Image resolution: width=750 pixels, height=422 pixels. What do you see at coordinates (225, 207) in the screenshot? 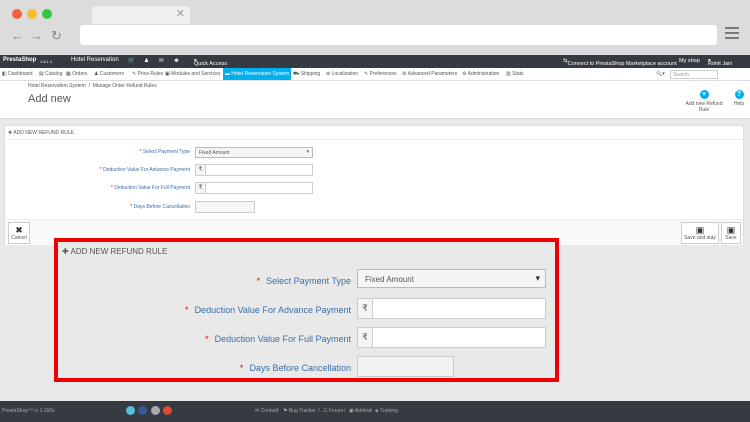
I see `days-before-input` at bounding box center [225, 207].